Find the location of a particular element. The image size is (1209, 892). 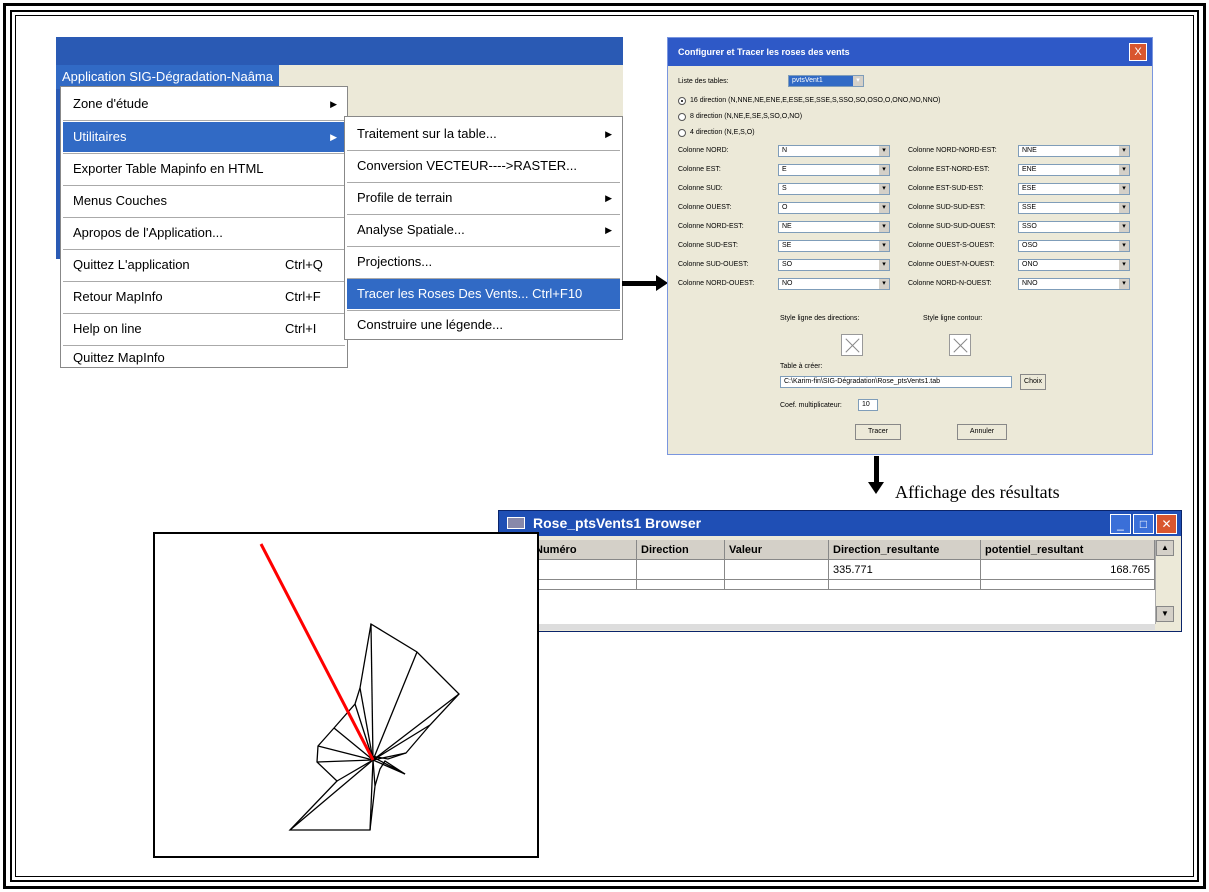

line-style-contour-button is located at coordinates (960, 345).